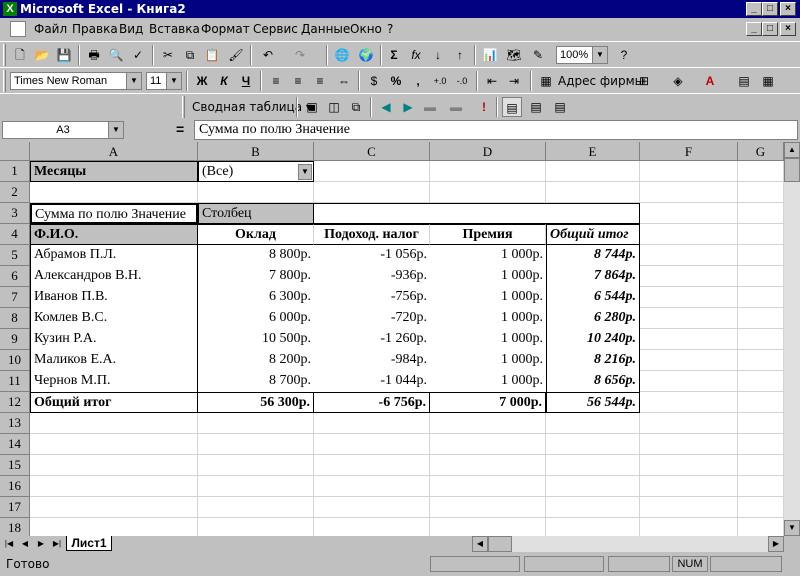 This screenshot has height=576, width=800. What do you see at coordinates (15, 297) in the screenshot?
I see `row-header: 7` at bounding box center [15, 297].